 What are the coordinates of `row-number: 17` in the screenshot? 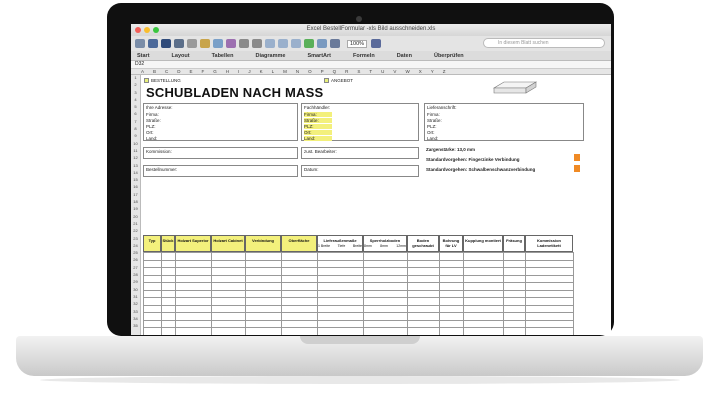 It's located at (135, 195).